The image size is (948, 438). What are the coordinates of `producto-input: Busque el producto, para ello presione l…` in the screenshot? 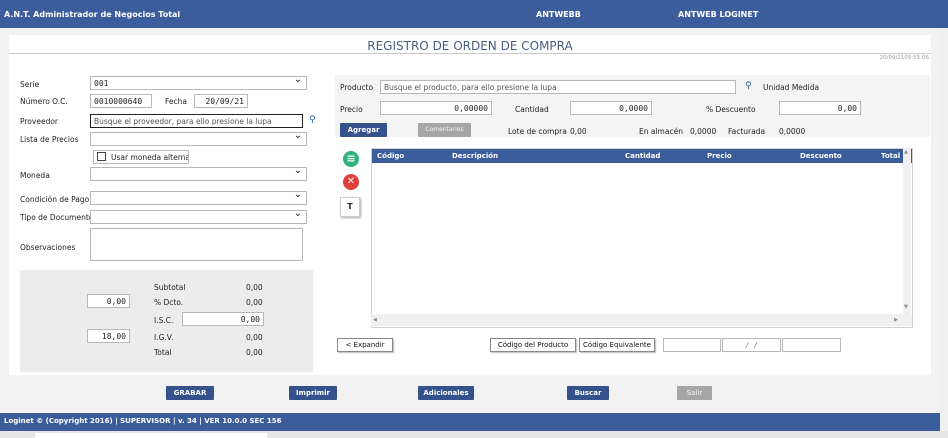 It's located at (558, 87).